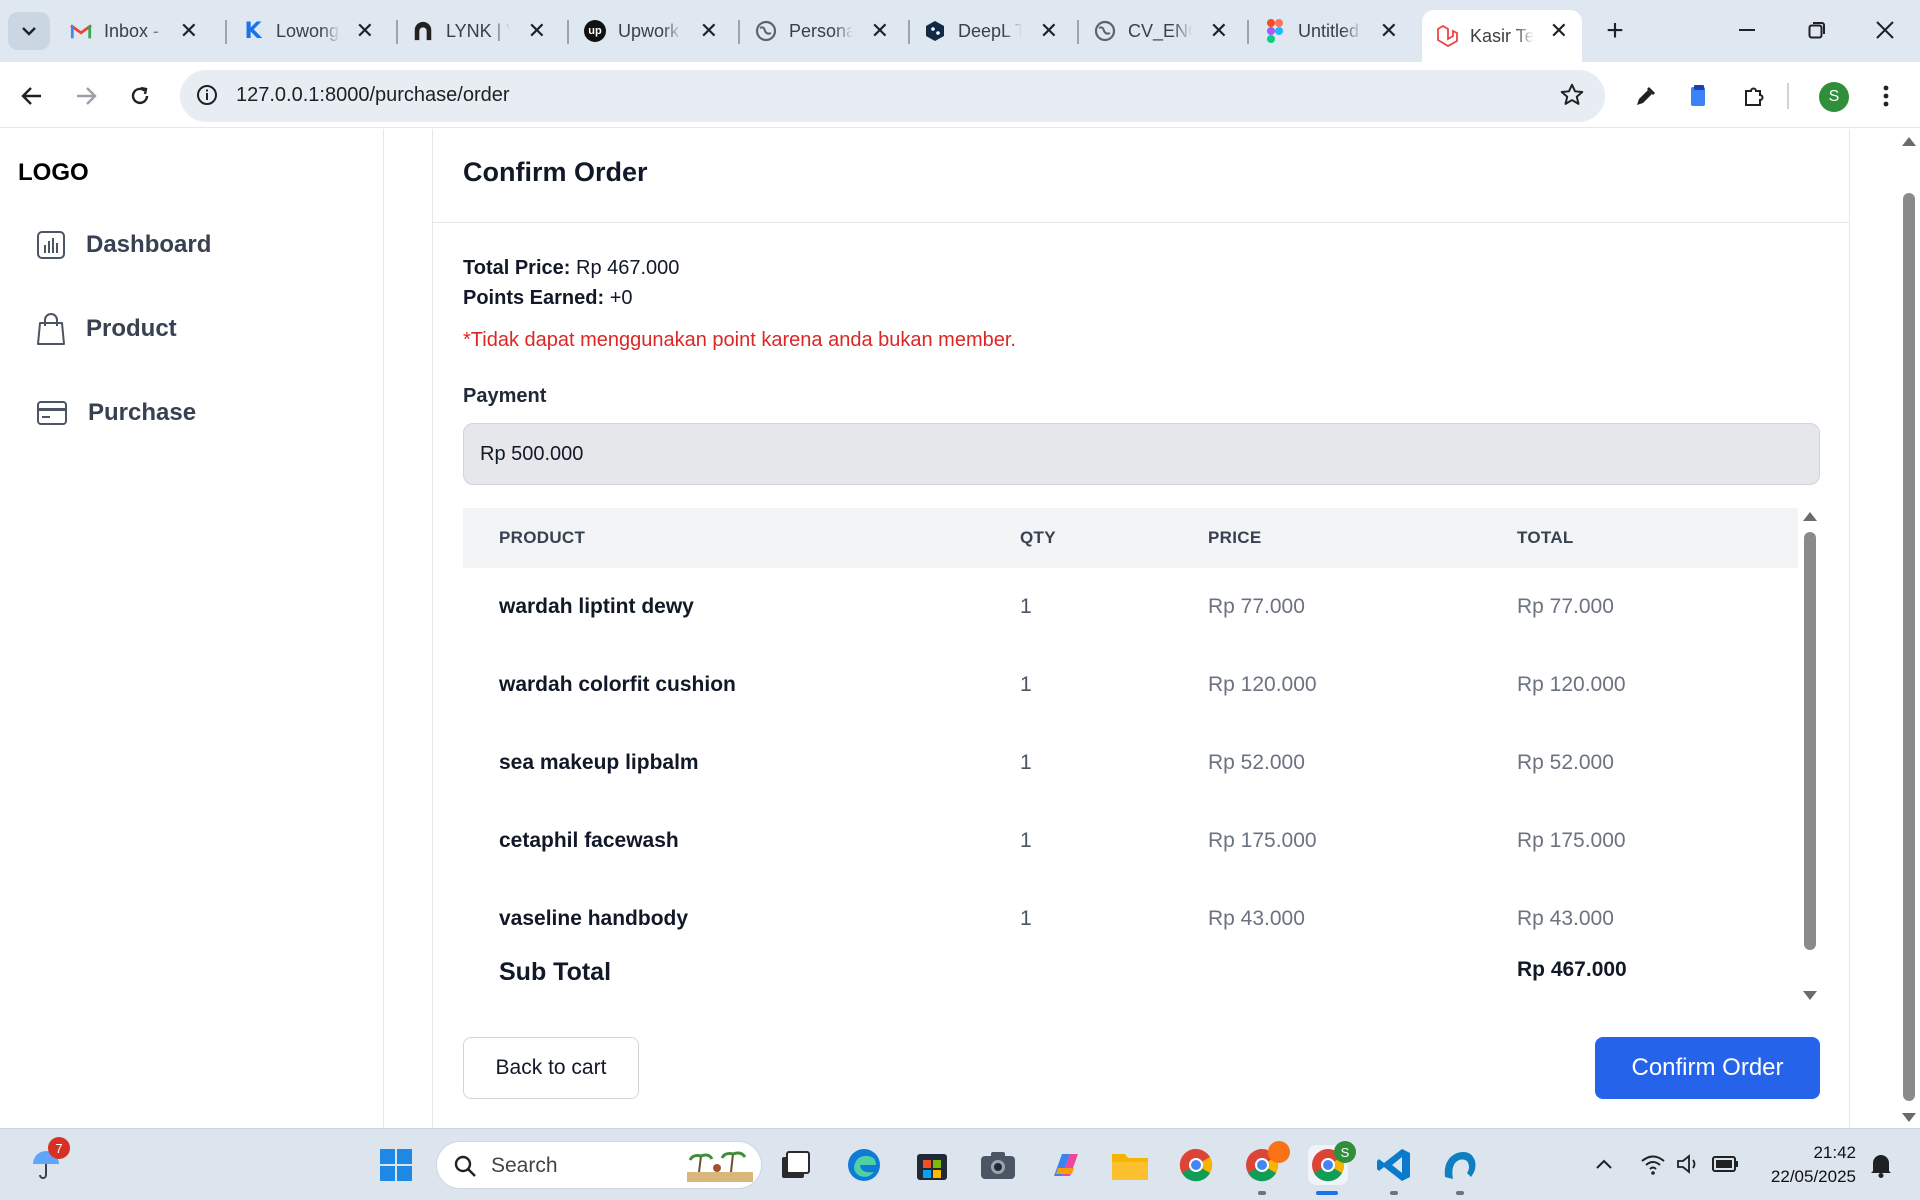  Describe the element at coordinates (1332, 1163) in the screenshot. I see `chrome-active-app: S` at that location.